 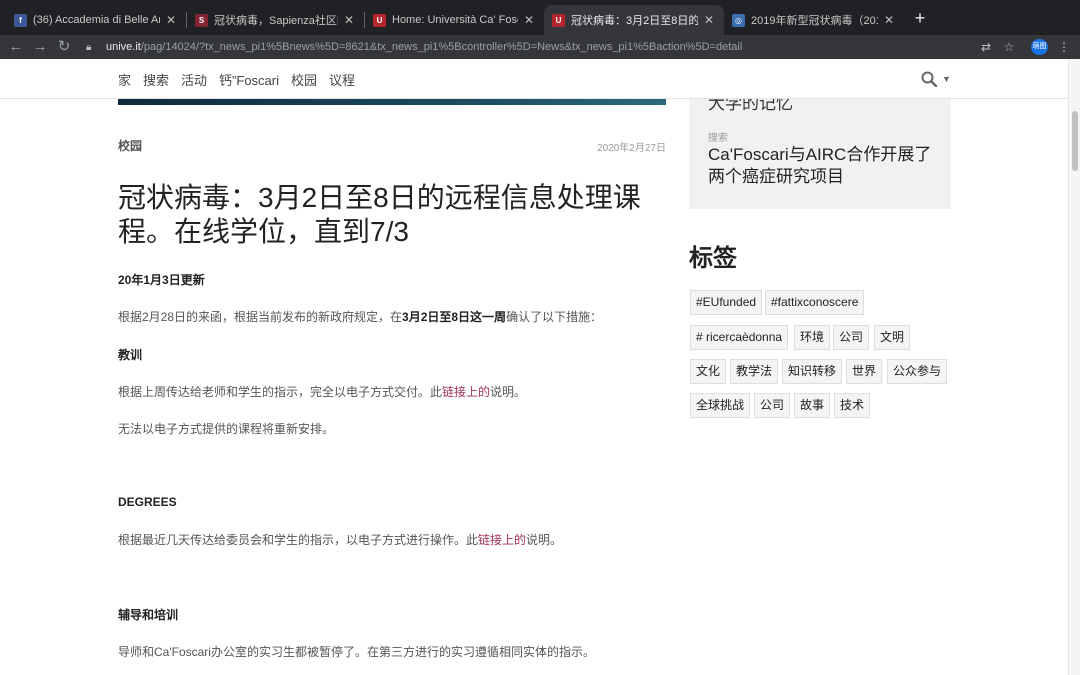 What do you see at coordinates (249, 79) in the screenshot?
I see `nav-foscari: 钙”Foscari` at bounding box center [249, 79].